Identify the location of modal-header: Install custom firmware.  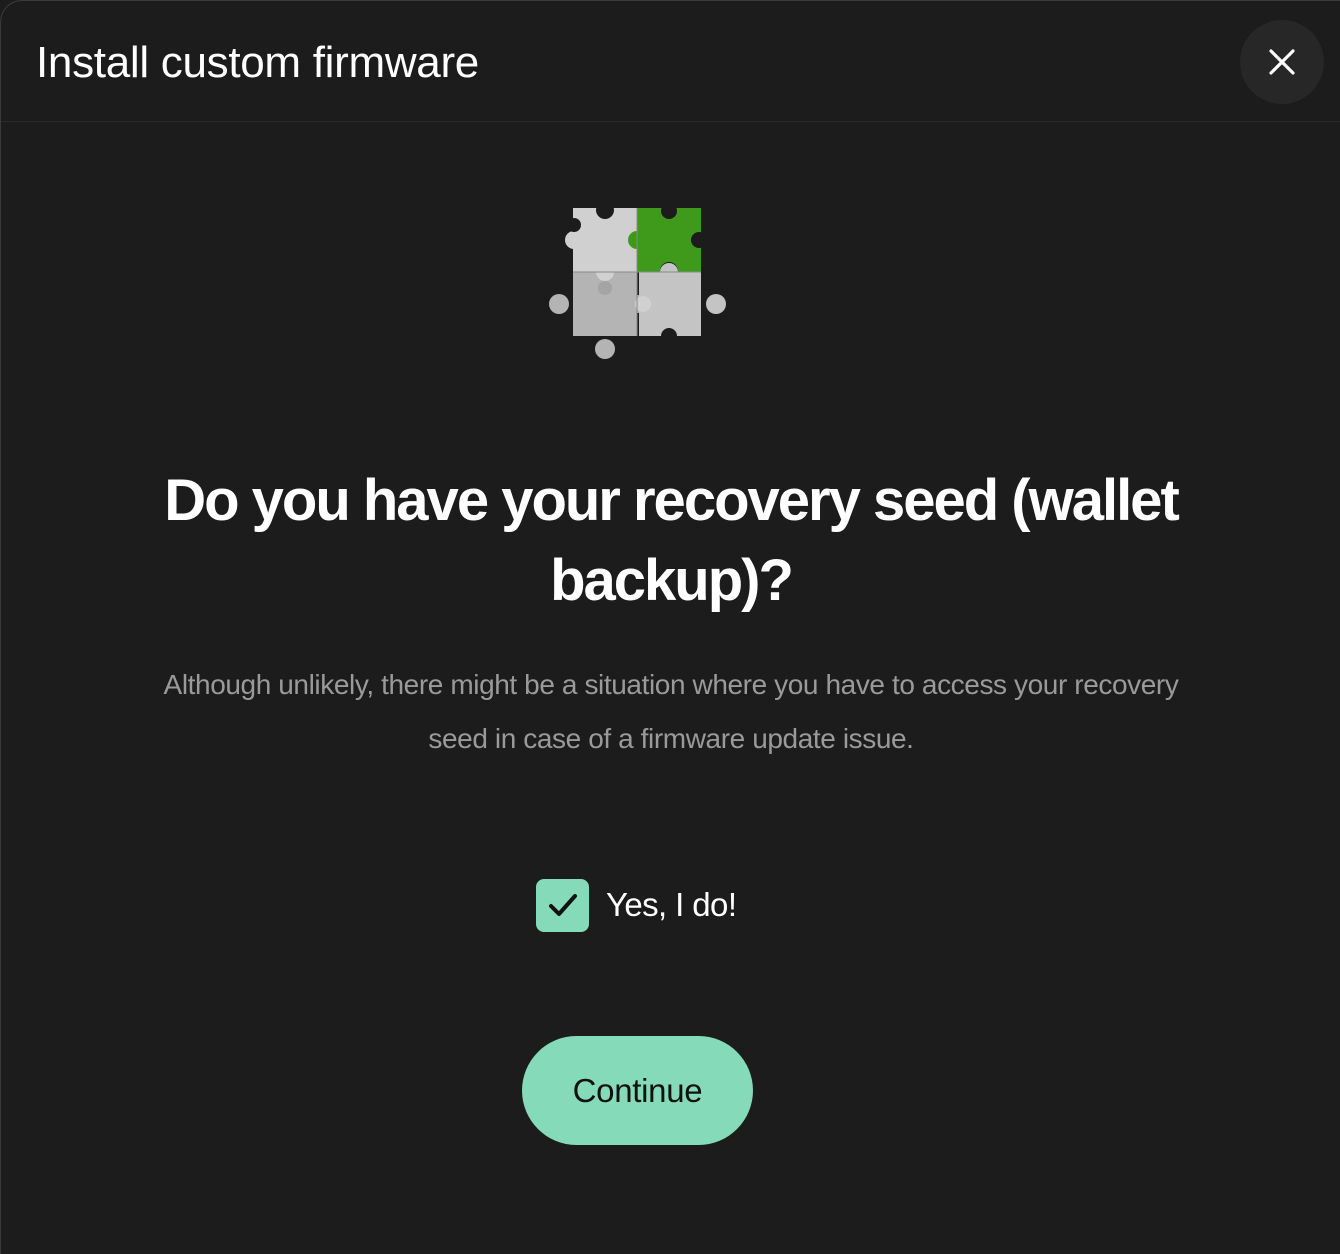
(670, 61).